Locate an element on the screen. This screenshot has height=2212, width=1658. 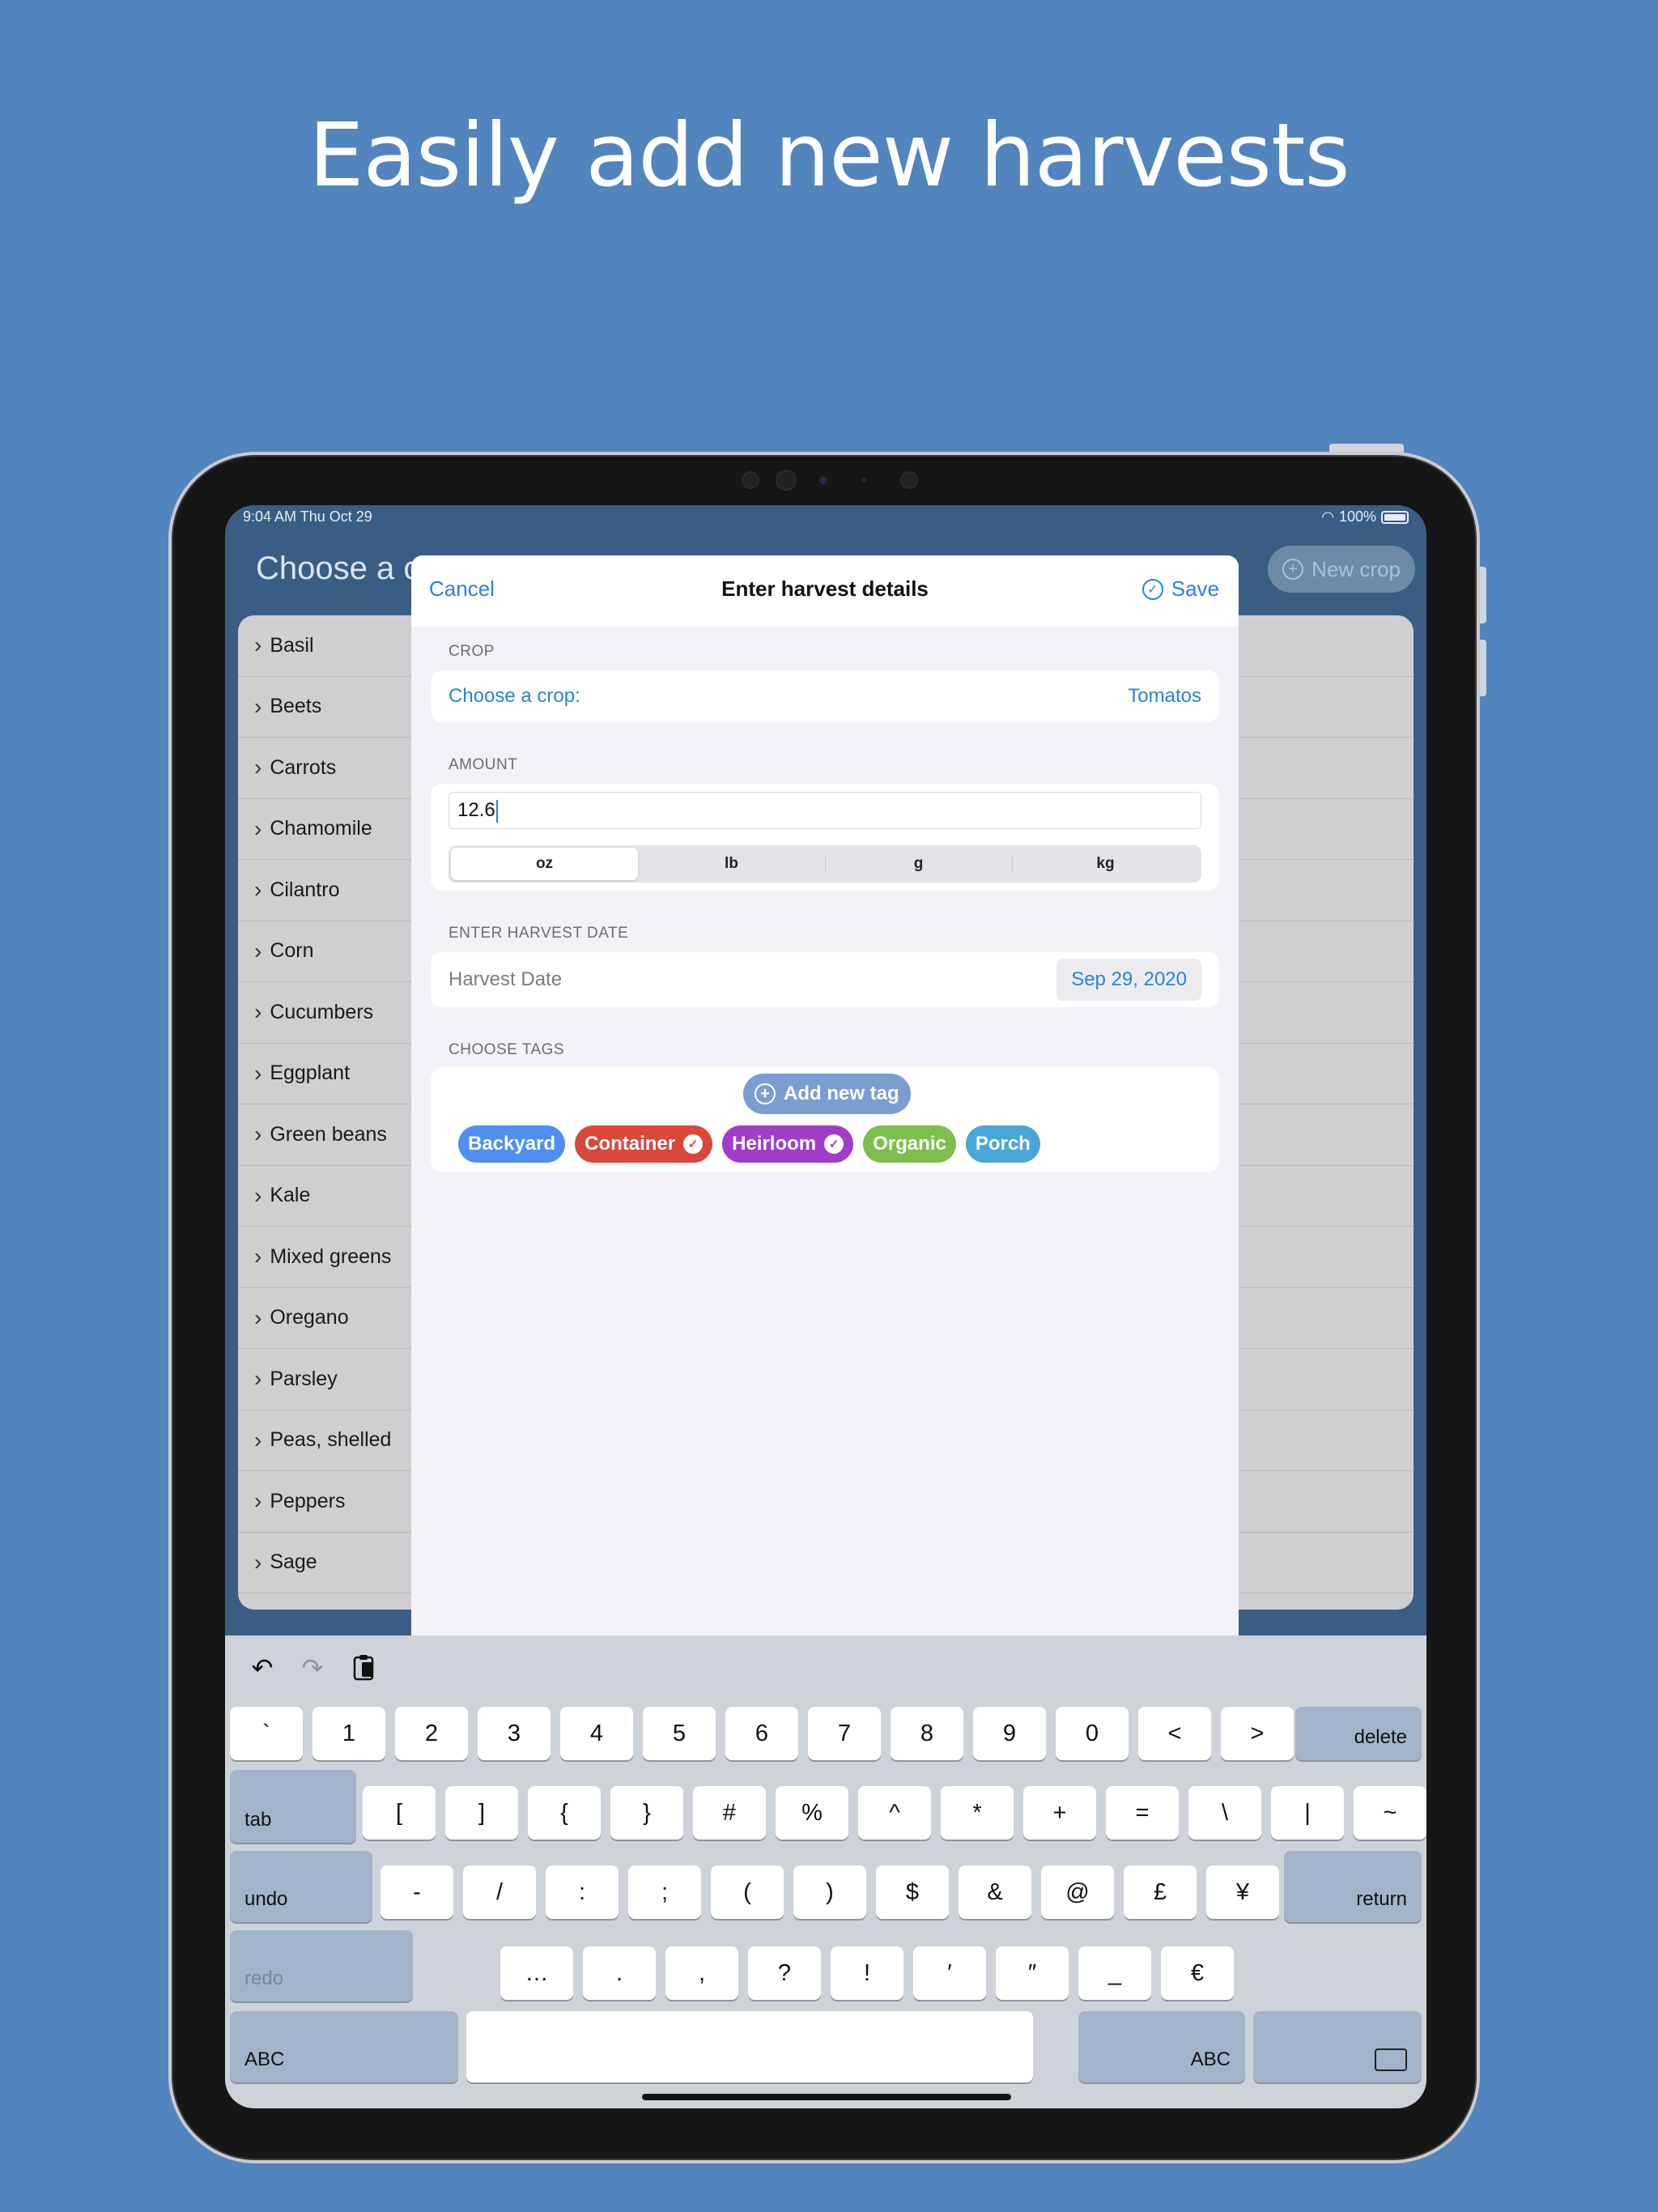
keyboard-key: ] is located at coordinates (481, 1813).